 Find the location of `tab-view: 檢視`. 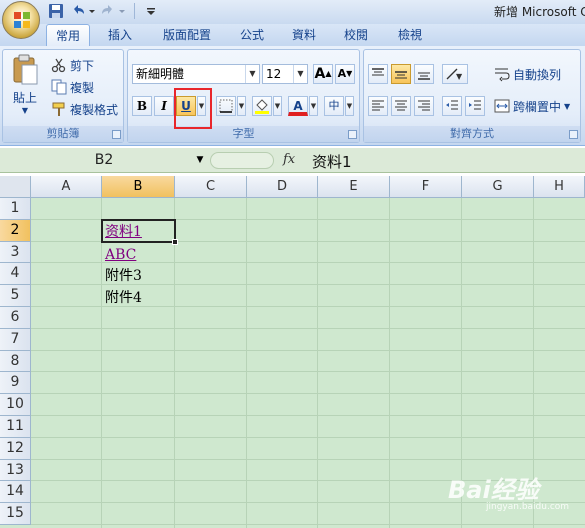

tab-view: 檢視 is located at coordinates (410, 35).